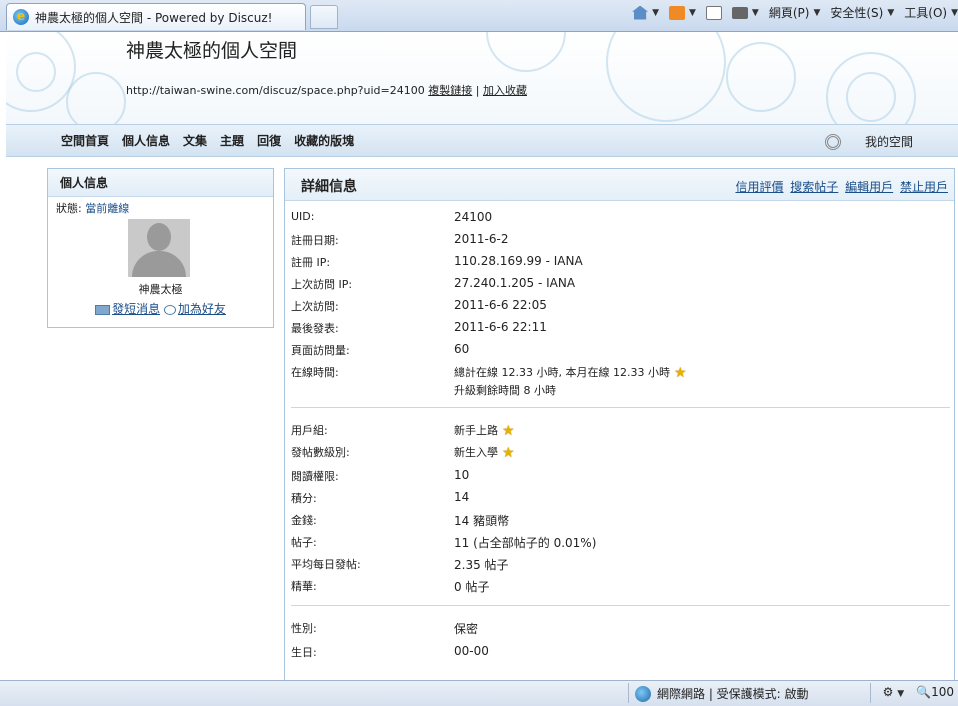 This screenshot has width=958, height=706. I want to click on print-button: ▼, so click(745, 12).